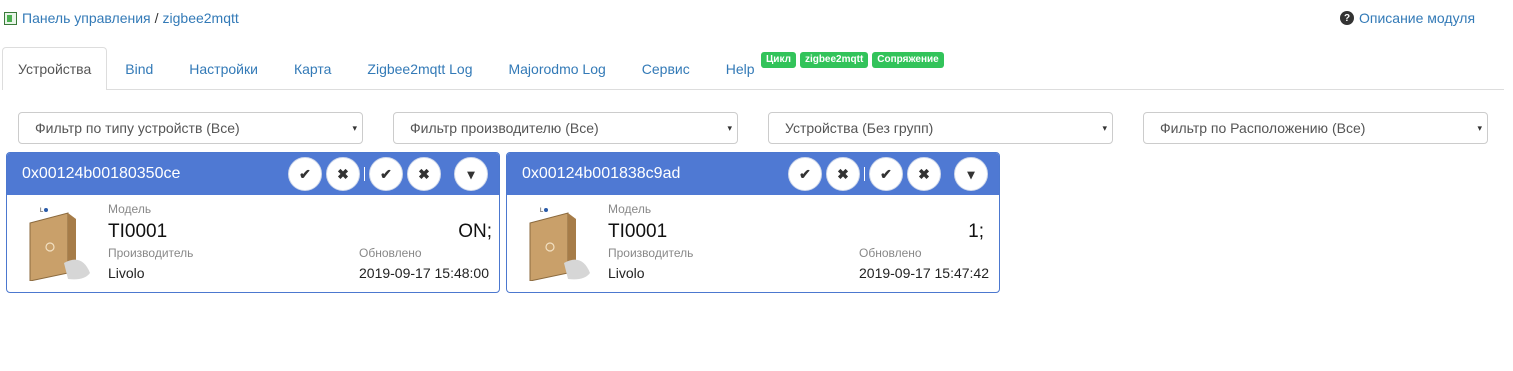 This screenshot has height=371, width=1513. Describe the element at coordinates (556, 68) in the screenshot. I see `tab-majorodmo-log: Majorodmo Log` at that location.